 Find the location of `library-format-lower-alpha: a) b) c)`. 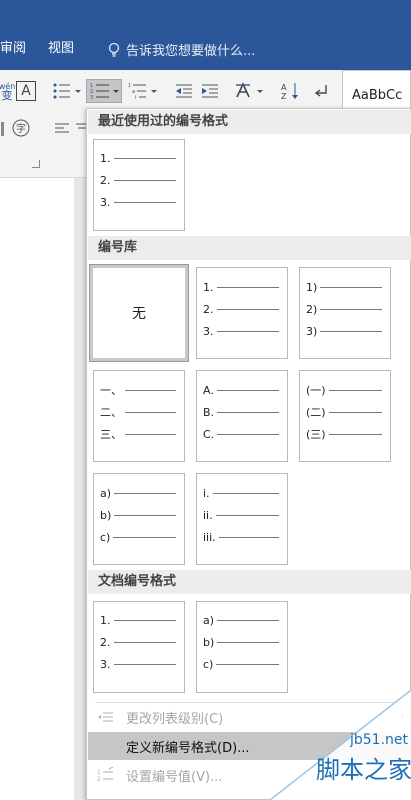

library-format-lower-alpha: a) b) c) is located at coordinates (139, 519).